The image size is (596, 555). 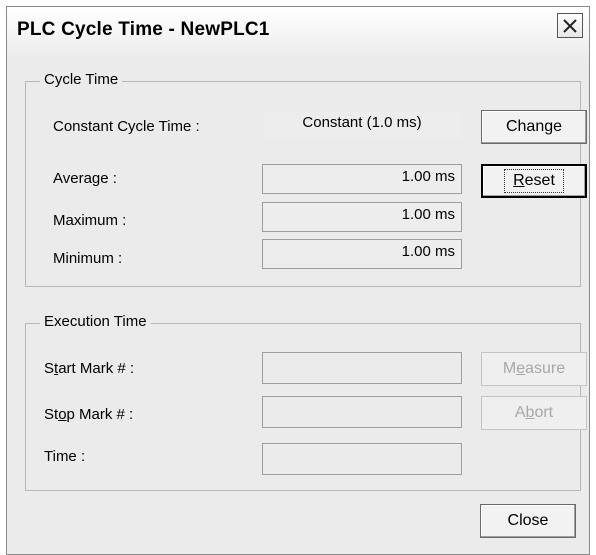 What do you see at coordinates (362, 412) in the screenshot?
I see `stop-mark-input` at bounding box center [362, 412].